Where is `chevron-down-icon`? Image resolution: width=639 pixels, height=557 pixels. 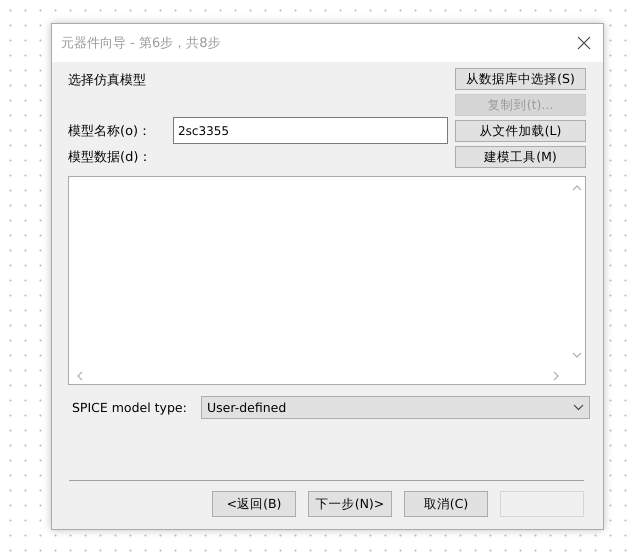 chevron-down-icon is located at coordinates (578, 407).